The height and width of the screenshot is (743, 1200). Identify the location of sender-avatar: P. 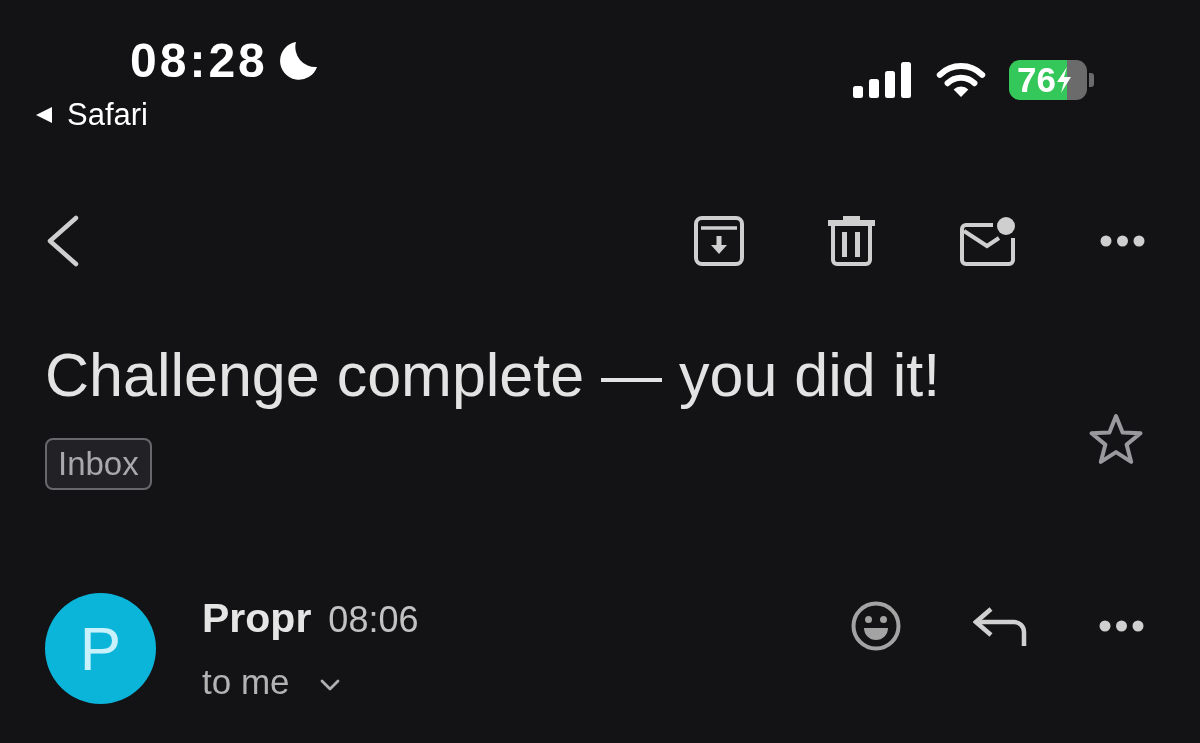
(100, 648).